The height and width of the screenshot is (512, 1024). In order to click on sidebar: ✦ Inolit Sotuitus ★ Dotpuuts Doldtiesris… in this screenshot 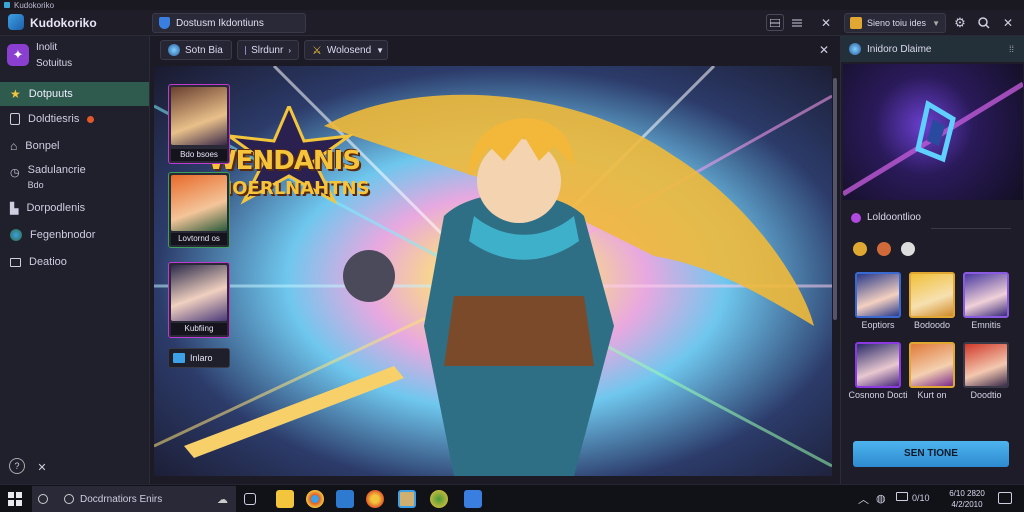, I will do `click(75, 260)`.